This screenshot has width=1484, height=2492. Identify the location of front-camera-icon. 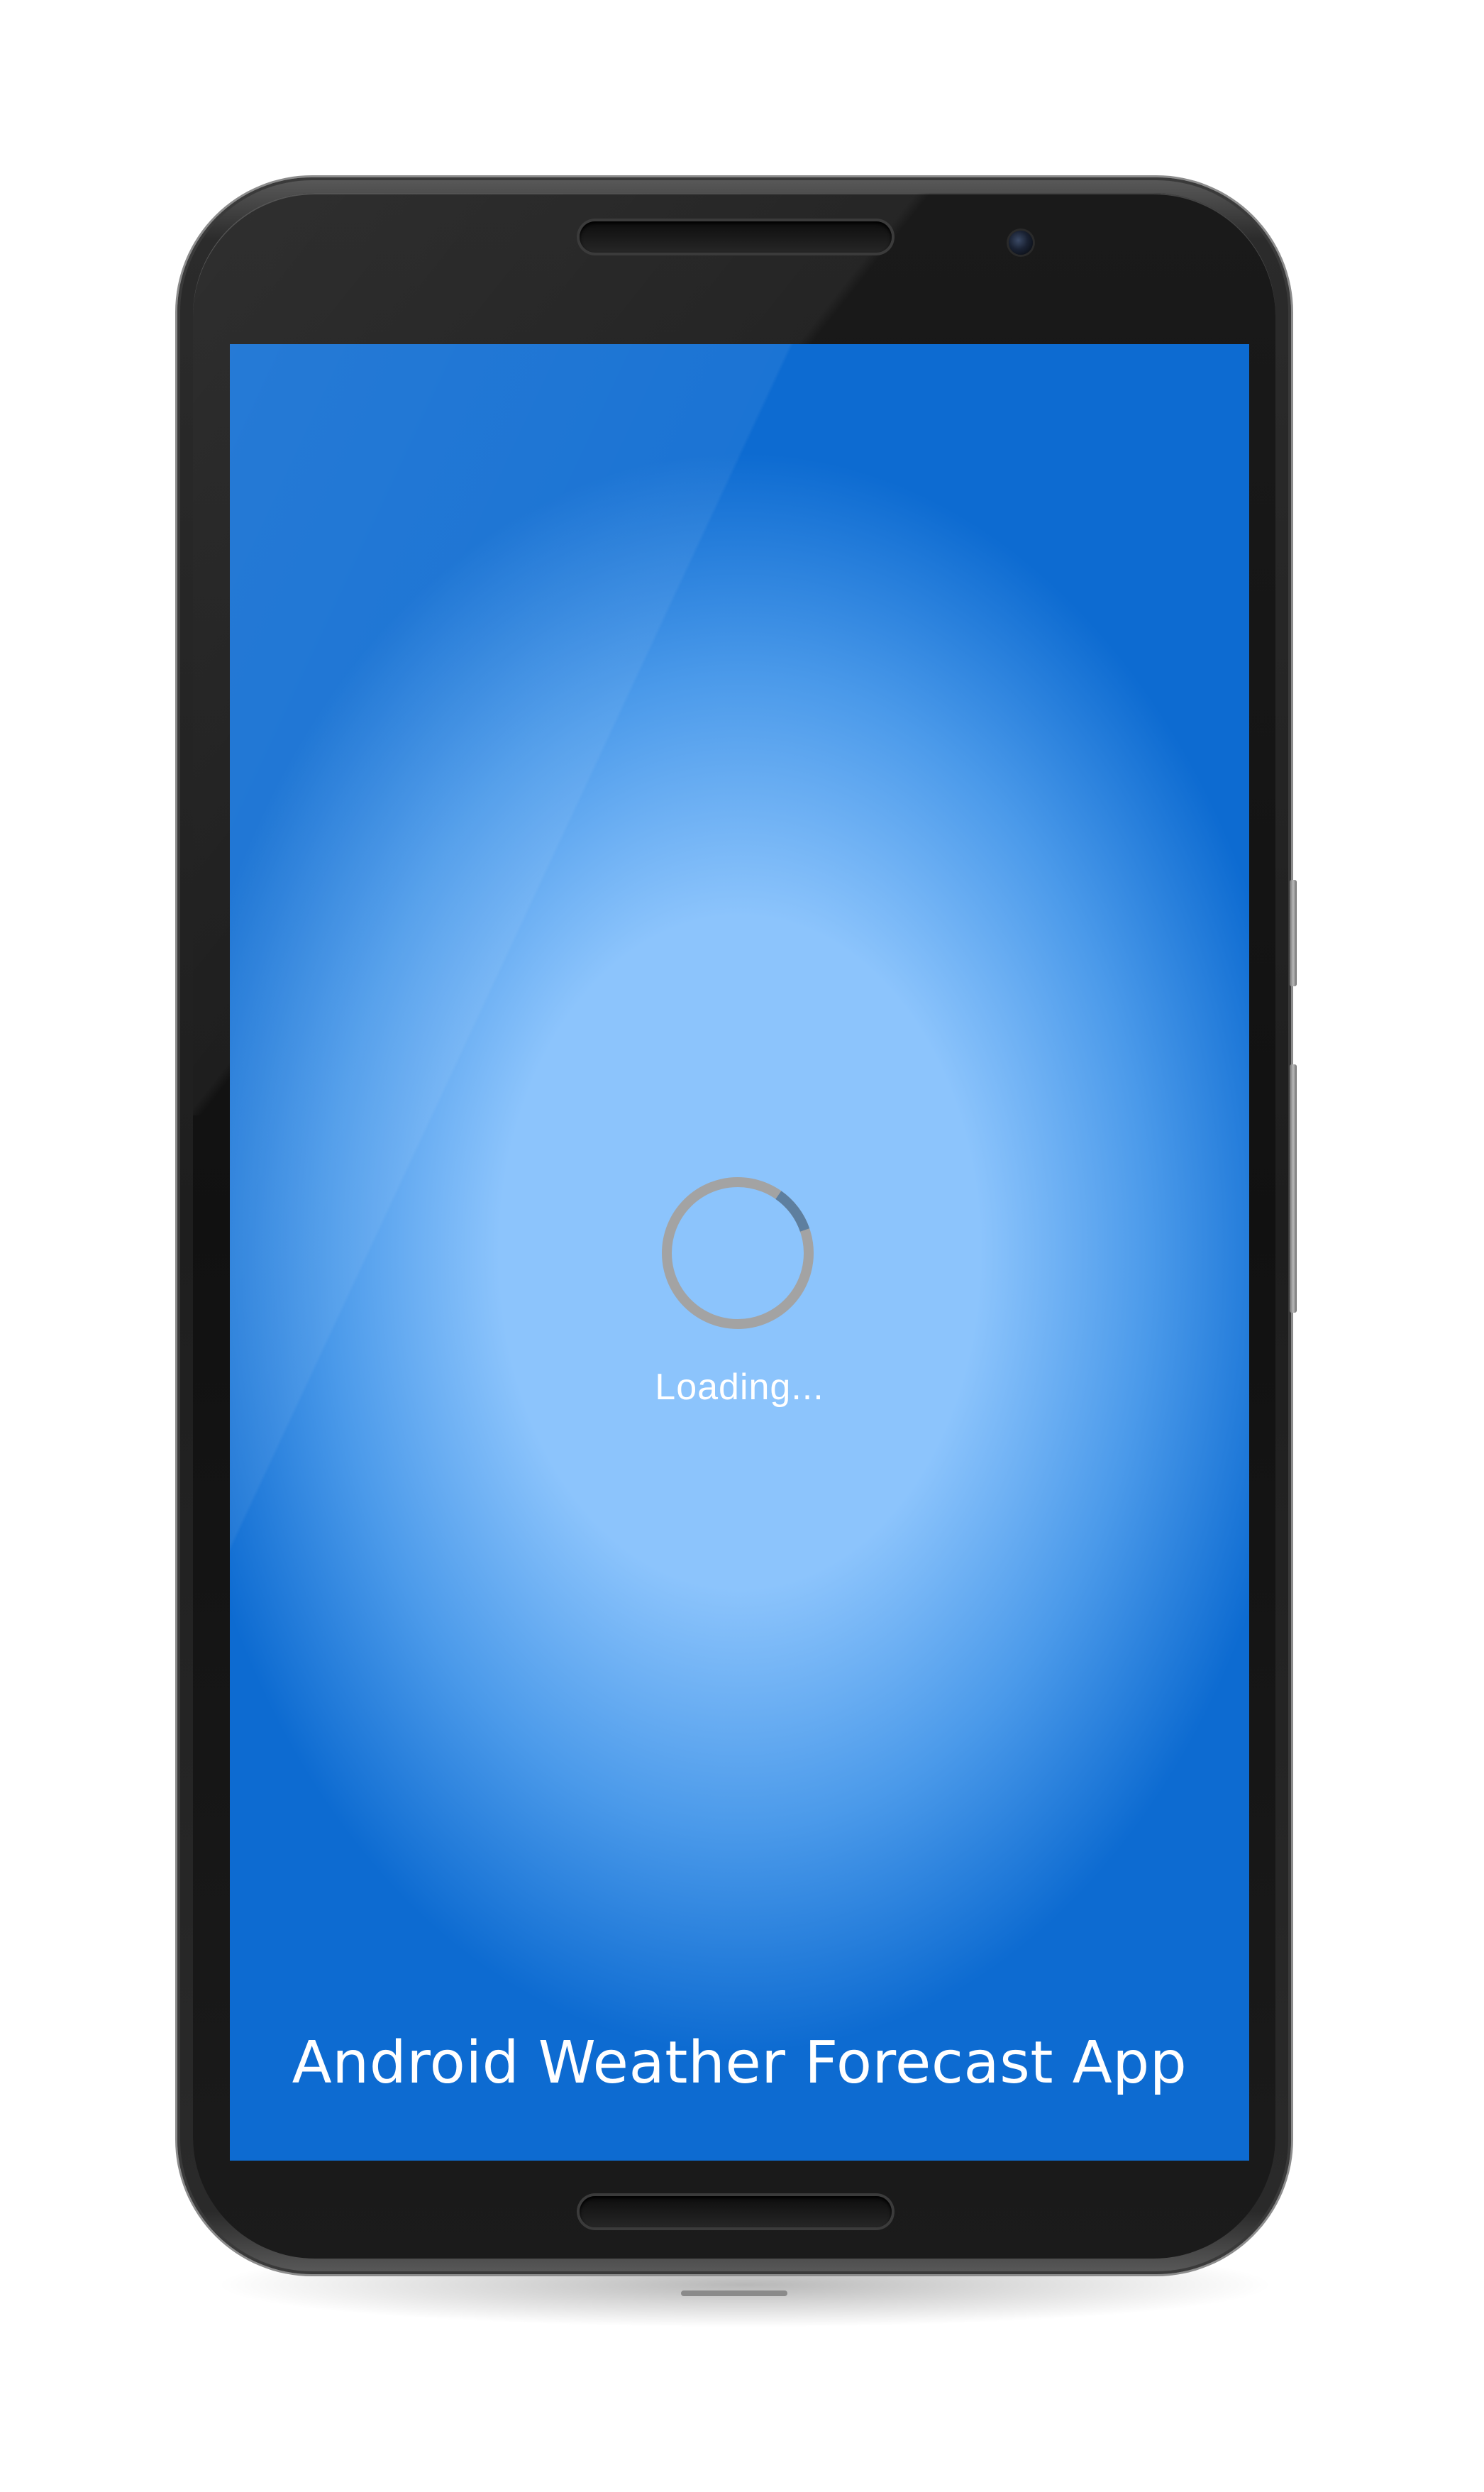
(1021, 243).